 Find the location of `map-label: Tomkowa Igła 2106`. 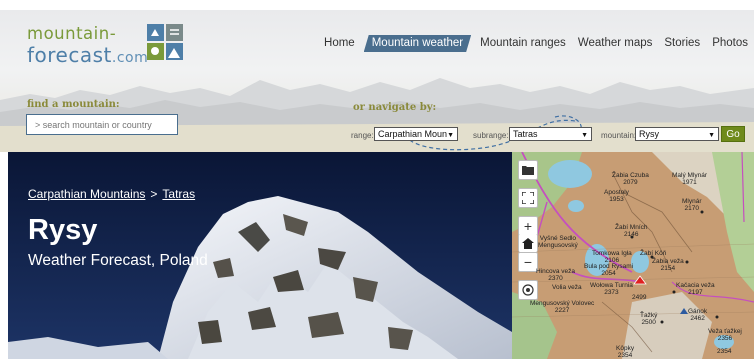

map-label: Tomkowa Igła 2106 is located at coordinates (612, 257).